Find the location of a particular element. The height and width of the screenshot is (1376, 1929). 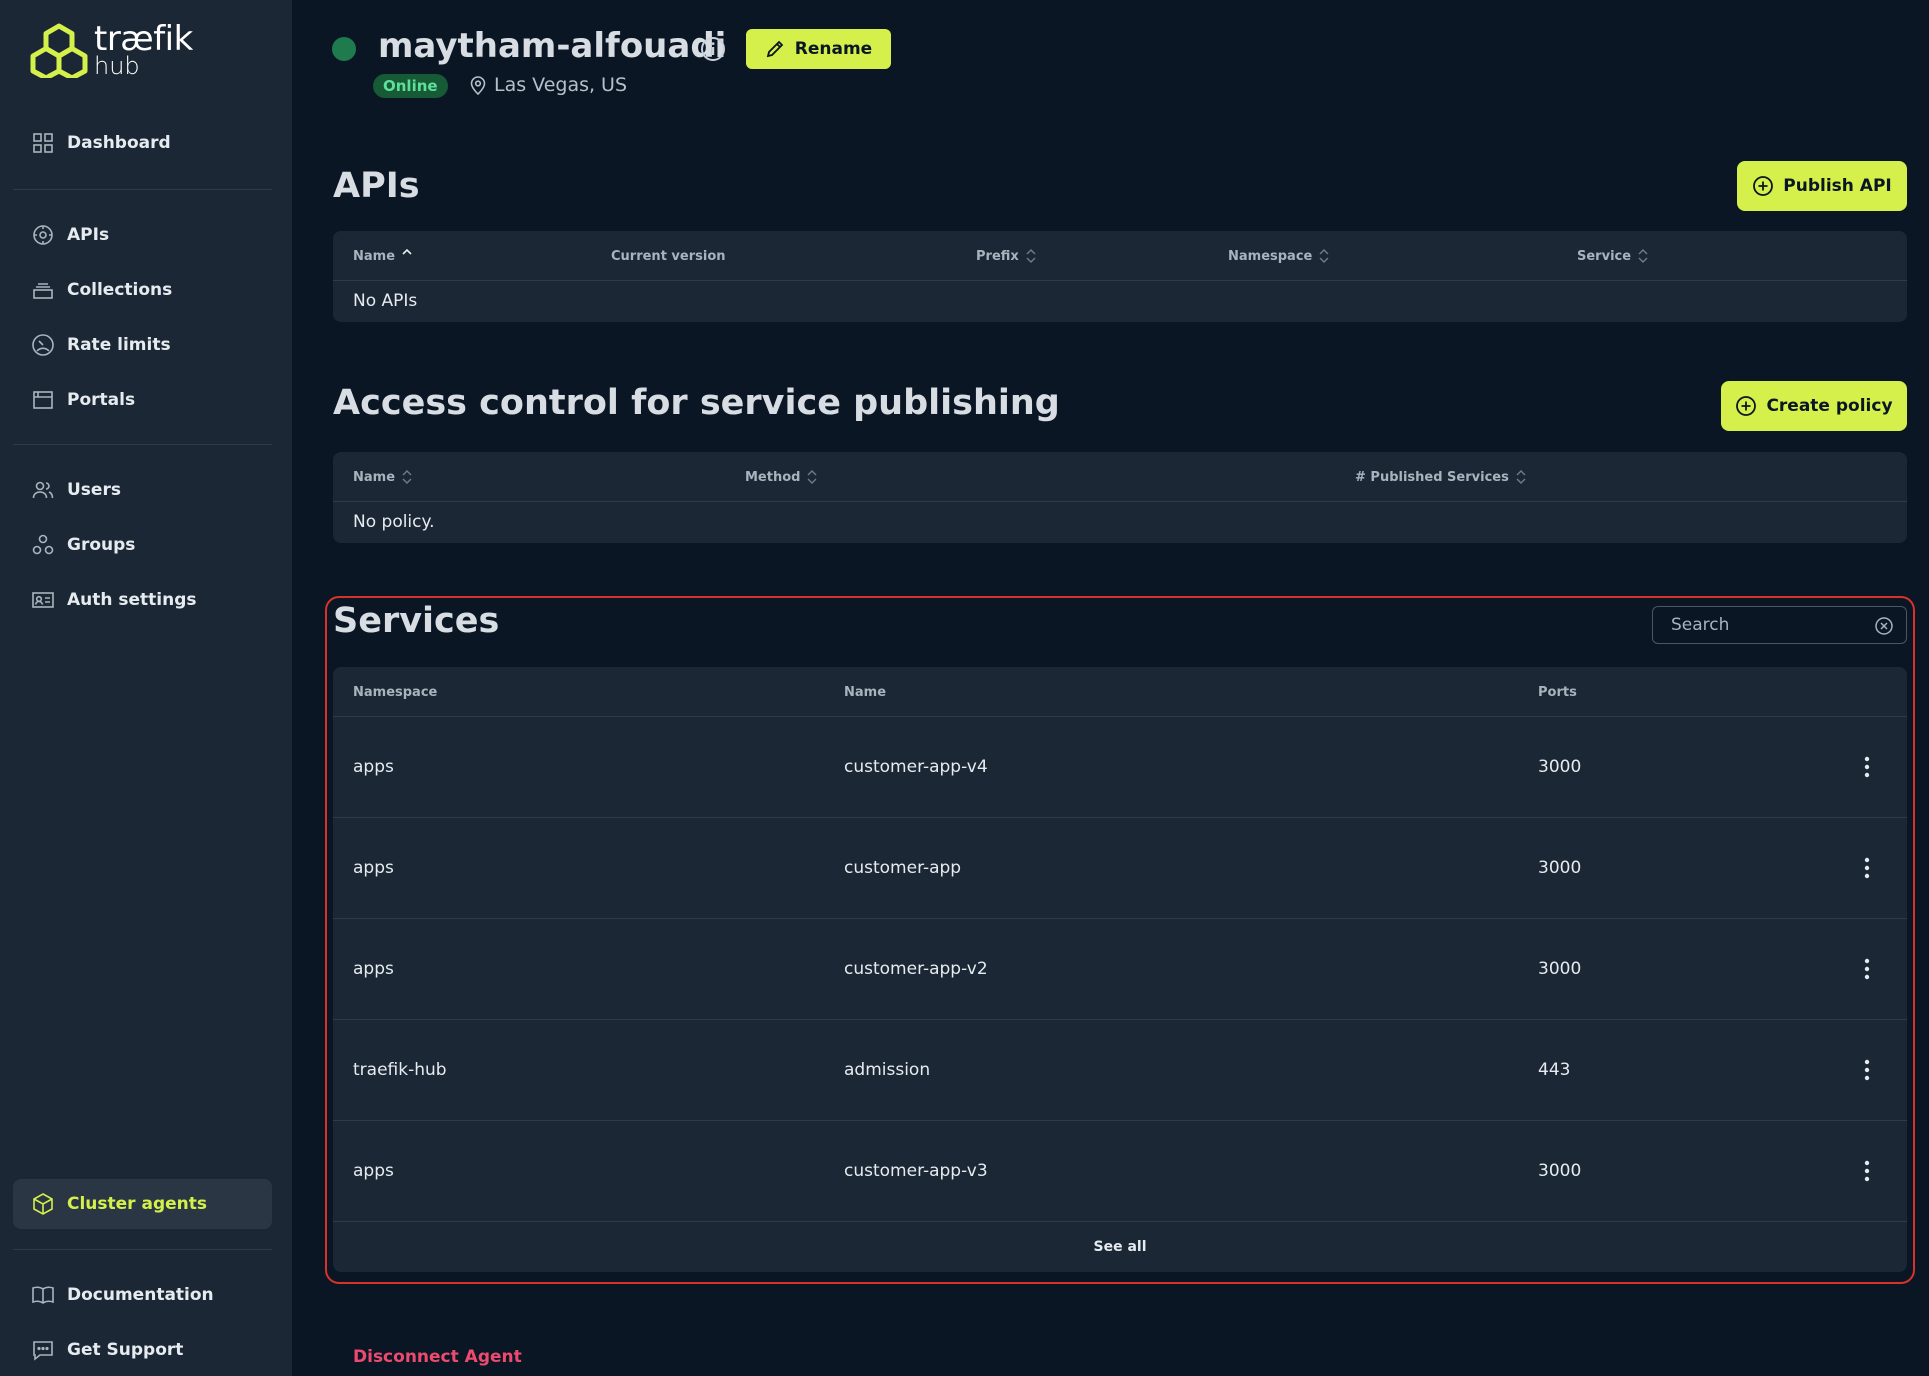

search-input is located at coordinates (1771, 625).